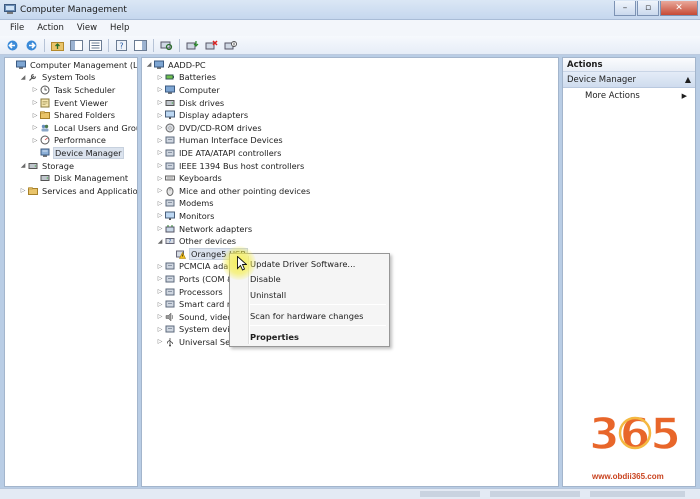 The image size is (700, 499). What do you see at coordinates (688, 80) in the screenshot?
I see `collapse-up-icon: ▲` at bounding box center [688, 80].